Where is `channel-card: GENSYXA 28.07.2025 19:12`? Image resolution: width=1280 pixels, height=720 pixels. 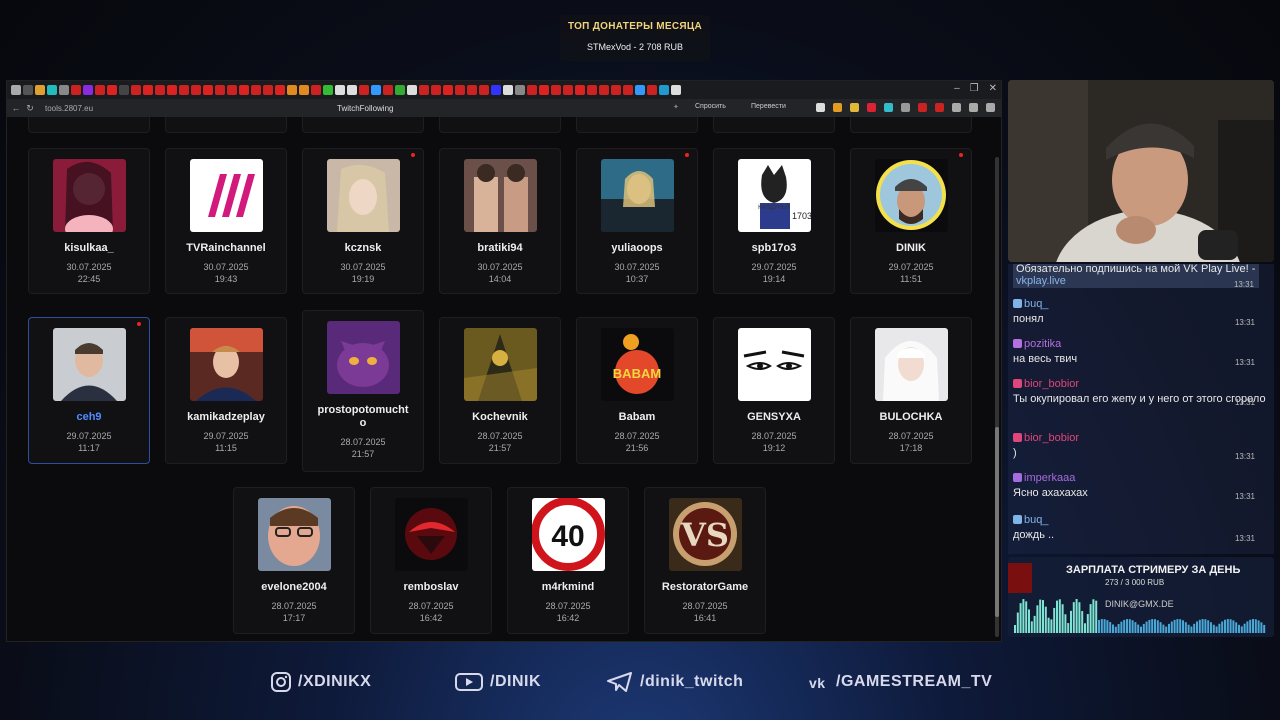 channel-card: GENSYXA 28.07.2025 19:12 is located at coordinates (774, 390).